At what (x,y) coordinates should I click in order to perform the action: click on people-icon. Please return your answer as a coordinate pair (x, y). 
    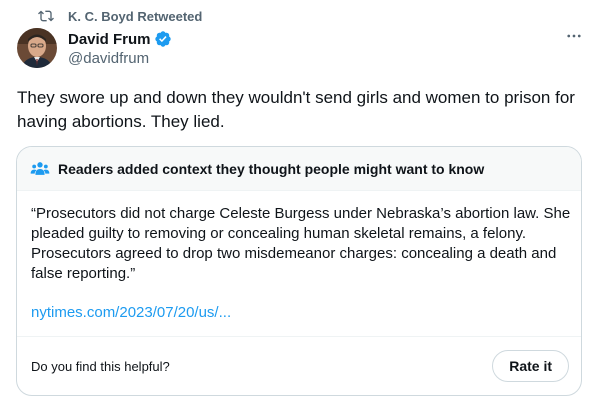
    Looking at the image, I should click on (40, 169).